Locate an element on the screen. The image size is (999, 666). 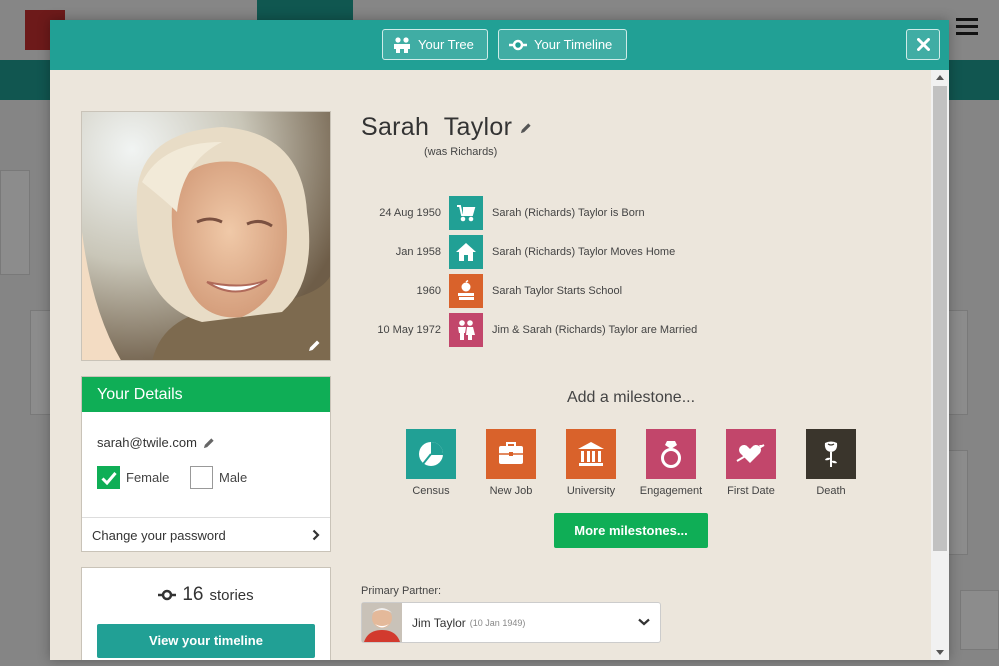
maiden-name-note: (was Richards) is located at coordinates (461, 152).